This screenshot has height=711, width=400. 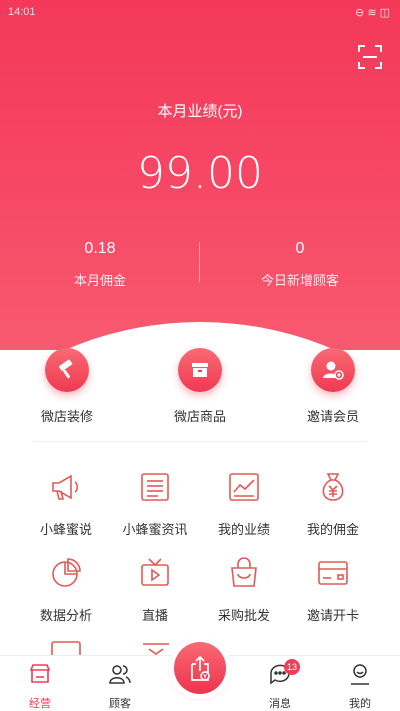 I want to click on grid-item-bee-talk: 小蜂蜜说, so click(x=66, y=504).